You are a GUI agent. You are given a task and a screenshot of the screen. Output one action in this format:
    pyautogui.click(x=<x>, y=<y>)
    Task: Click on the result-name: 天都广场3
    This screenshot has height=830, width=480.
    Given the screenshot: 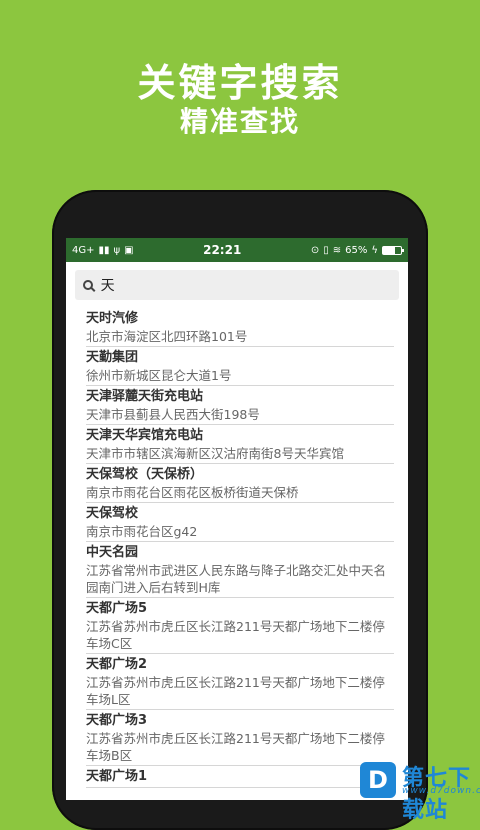 What is the action you would take?
    pyautogui.click(x=117, y=720)
    